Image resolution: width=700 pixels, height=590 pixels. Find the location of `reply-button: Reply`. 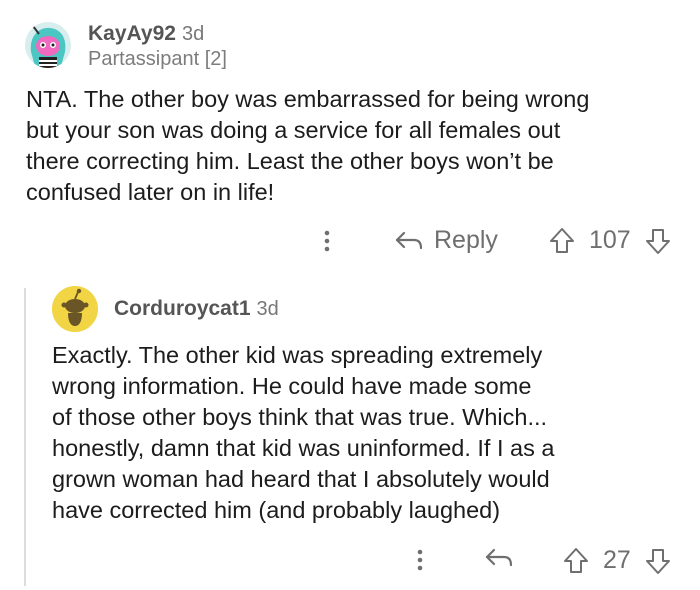

reply-button: Reply is located at coordinates (446, 240).